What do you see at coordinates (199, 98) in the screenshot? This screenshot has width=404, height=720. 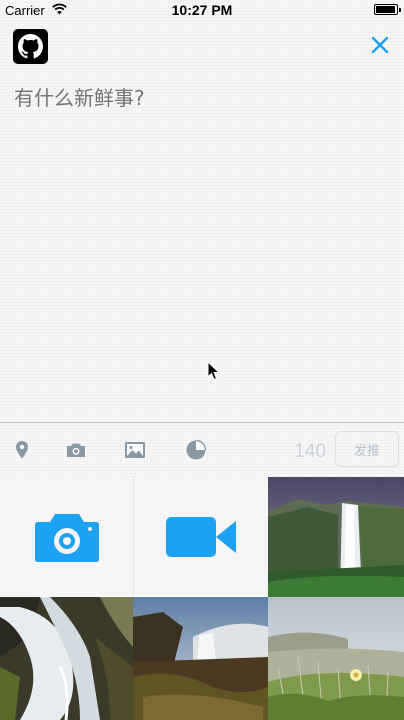 I see `tweet-compose-input` at bounding box center [199, 98].